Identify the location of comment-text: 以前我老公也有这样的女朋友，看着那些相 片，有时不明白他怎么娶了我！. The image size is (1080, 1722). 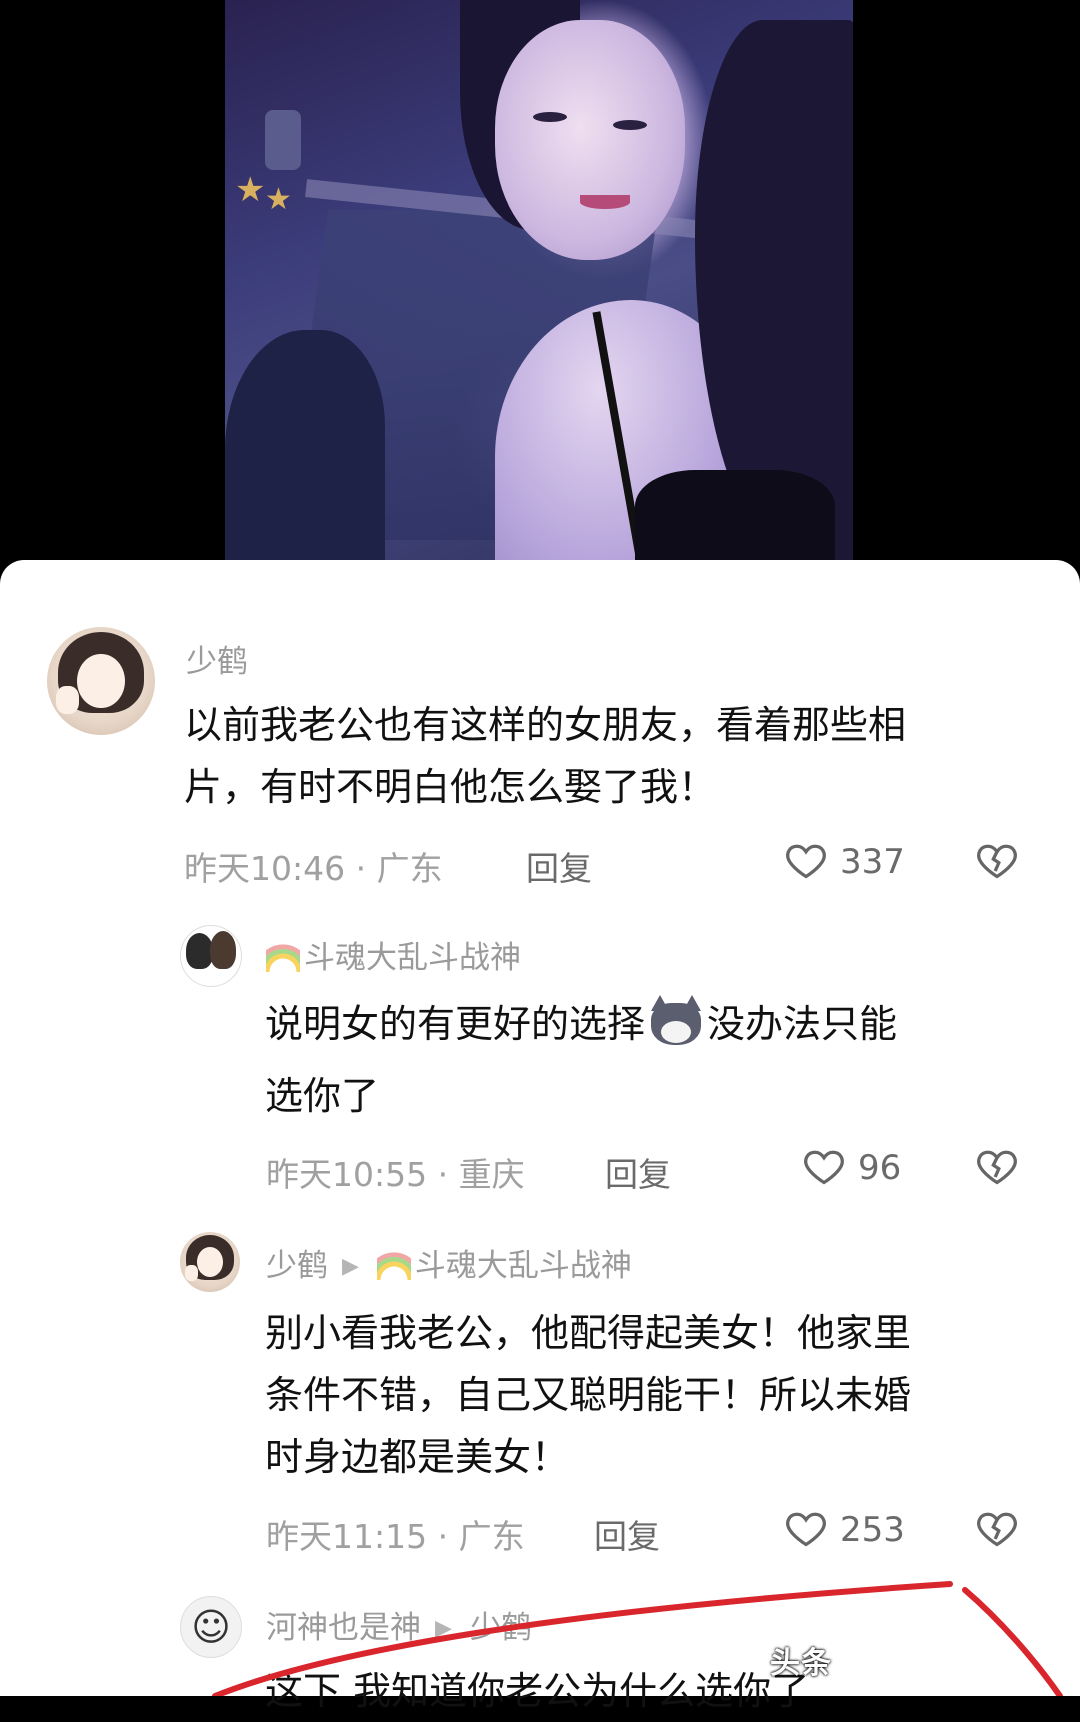
(545, 756).